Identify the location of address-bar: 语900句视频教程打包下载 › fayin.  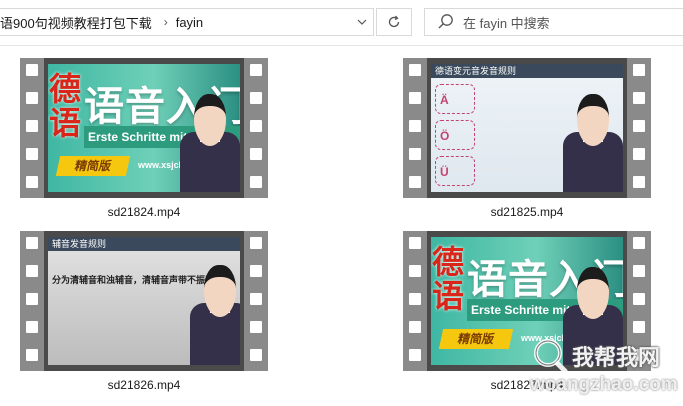
(187, 22).